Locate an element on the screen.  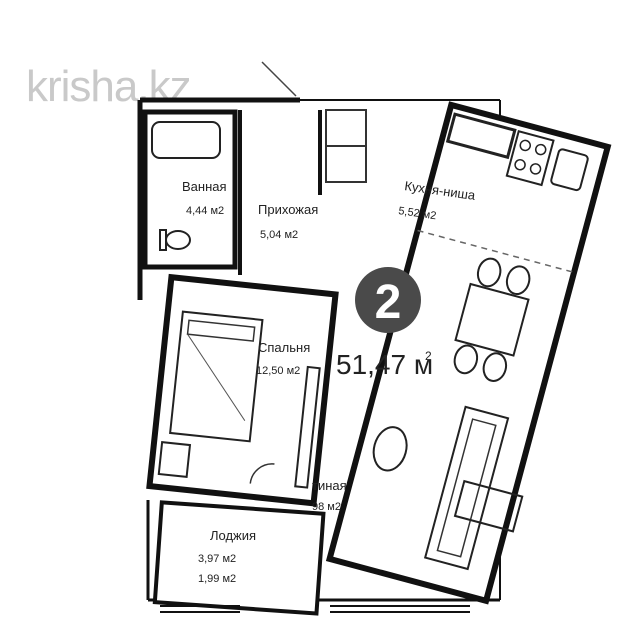
hallway-room is located at coordinates (302, 168).